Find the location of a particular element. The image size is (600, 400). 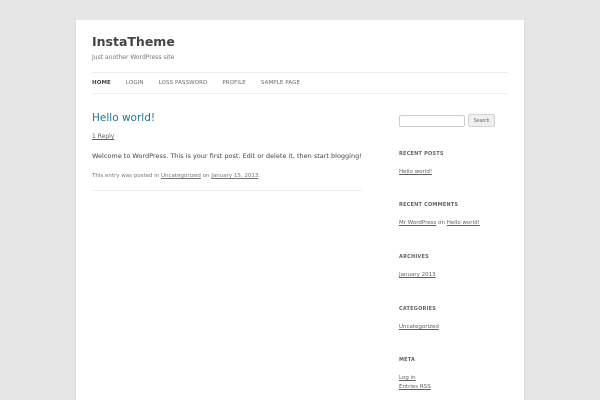

date-link: January 15, 2013 is located at coordinates (234, 176).